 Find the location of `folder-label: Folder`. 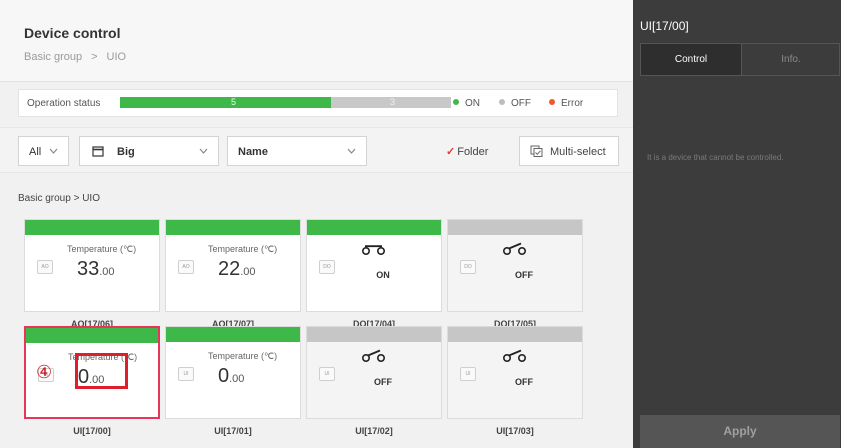

folder-label: Folder is located at coordinates (473, 152).